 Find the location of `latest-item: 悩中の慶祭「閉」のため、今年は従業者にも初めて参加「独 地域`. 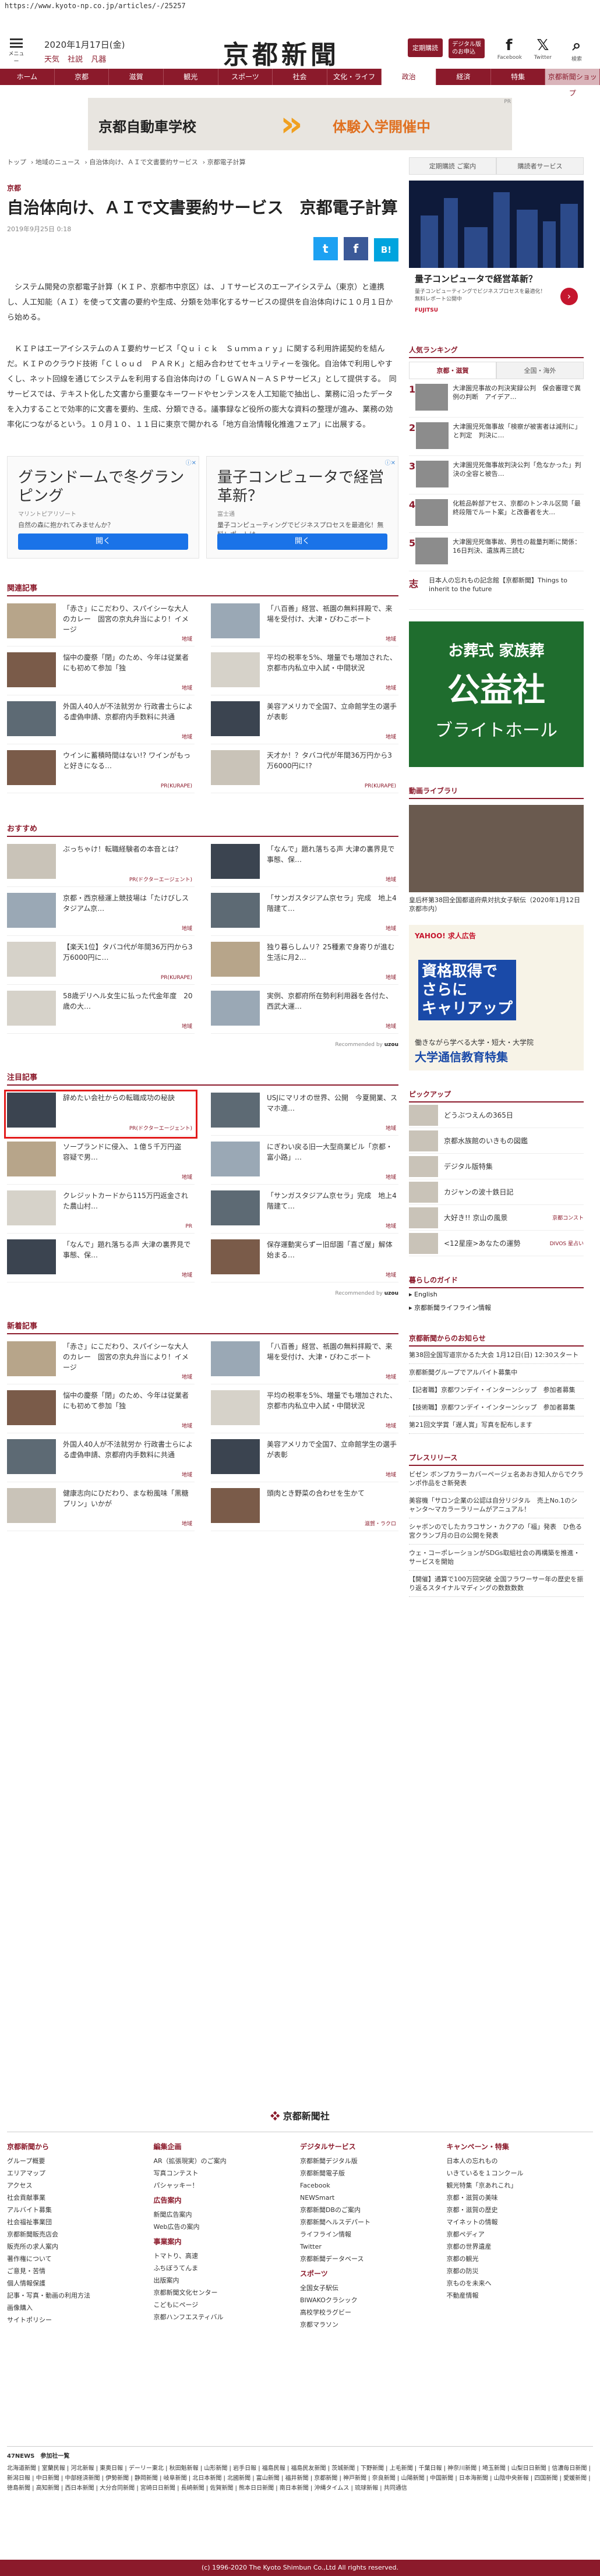

latest-item: 悩中の慶祭「閉」のため、今年は従業者にも初めて参加「独 地域 is located at coordinates (101, 1411).